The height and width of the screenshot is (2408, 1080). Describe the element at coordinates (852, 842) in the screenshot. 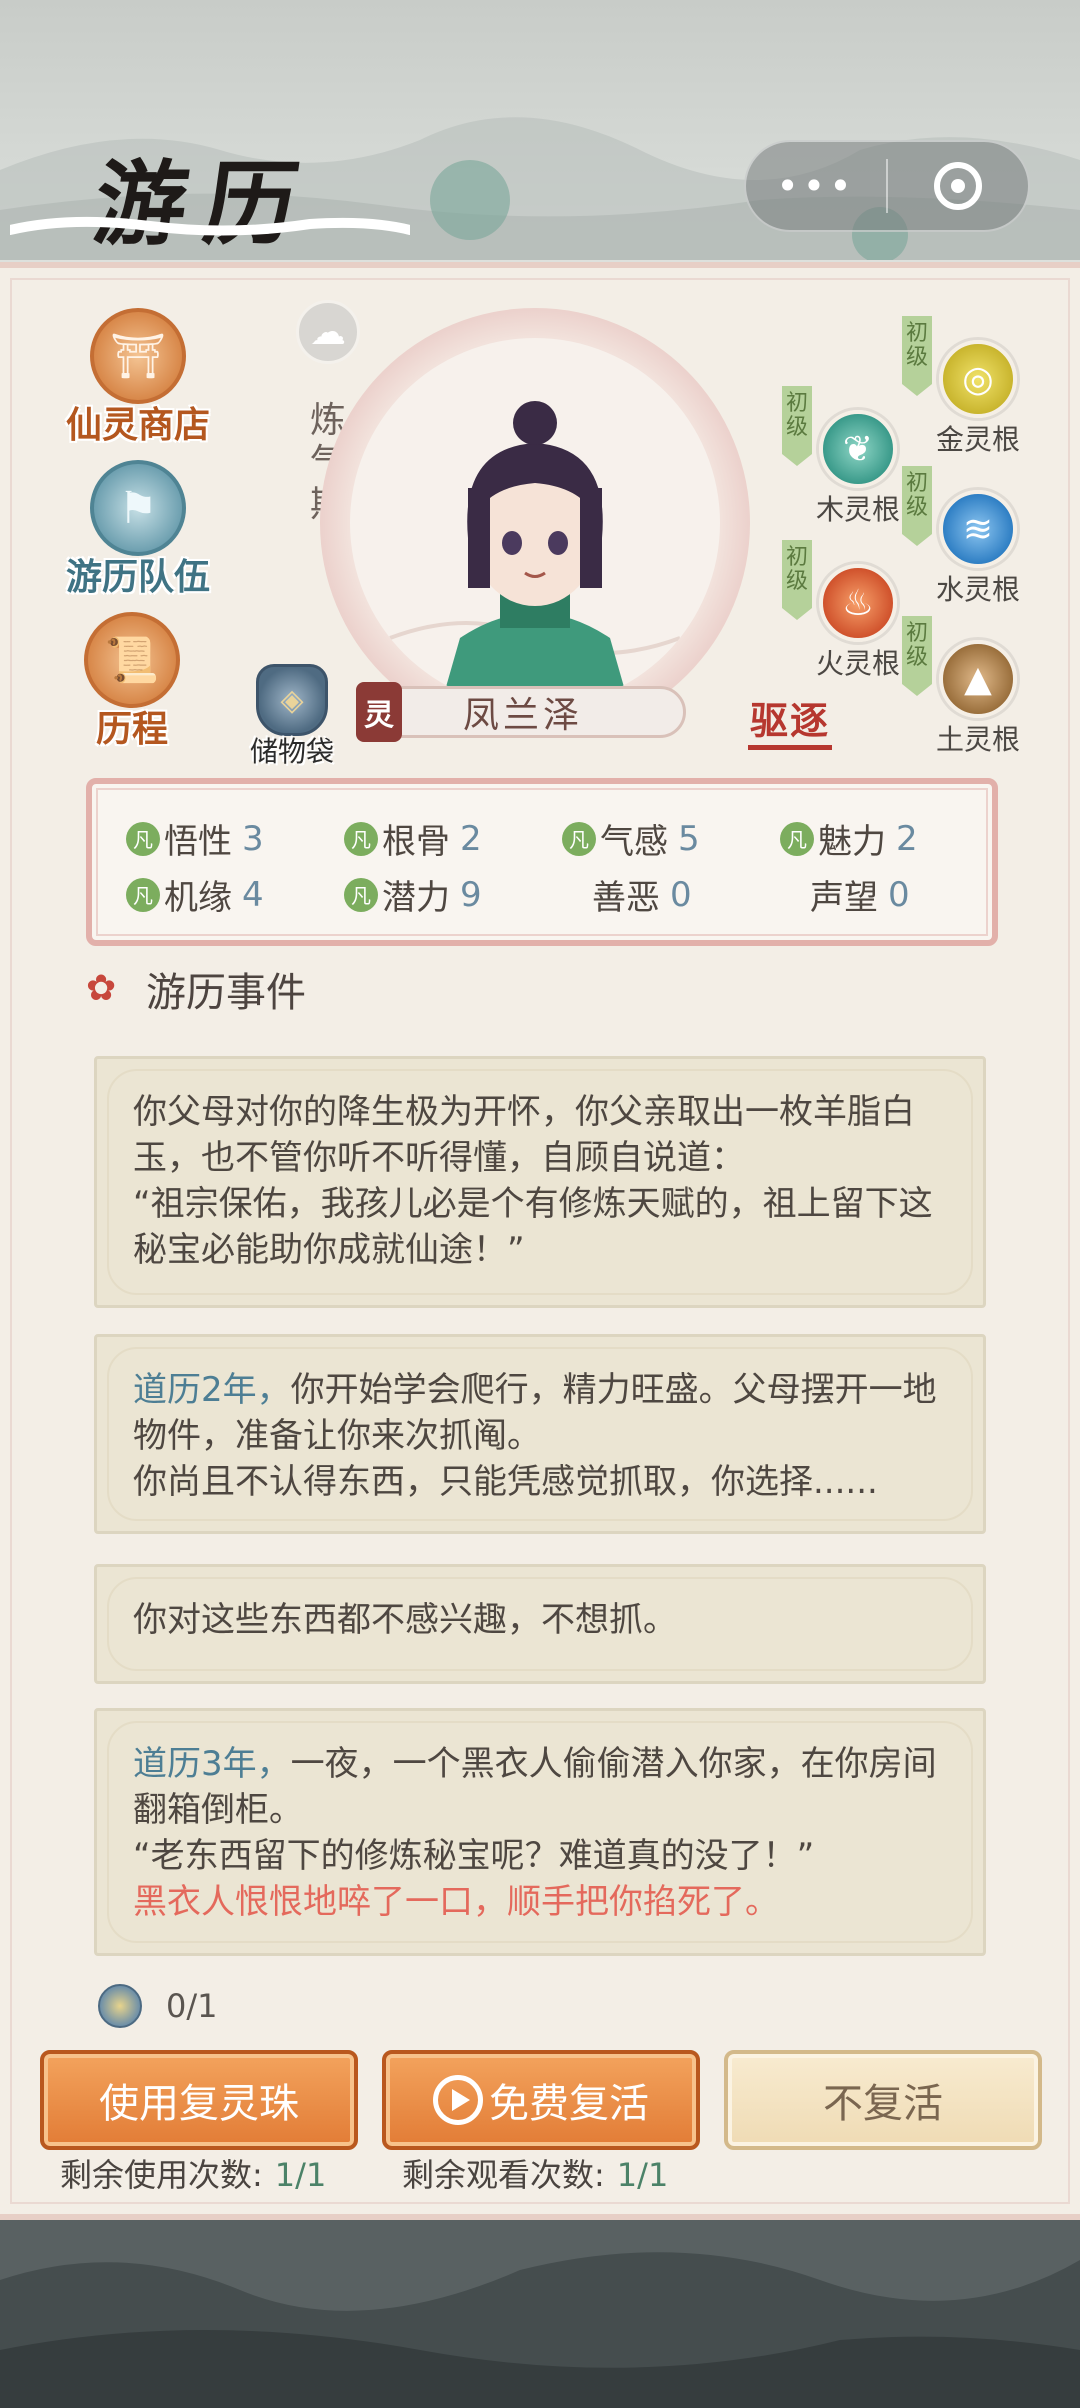

I see `stat-label: 魅力` at that location.